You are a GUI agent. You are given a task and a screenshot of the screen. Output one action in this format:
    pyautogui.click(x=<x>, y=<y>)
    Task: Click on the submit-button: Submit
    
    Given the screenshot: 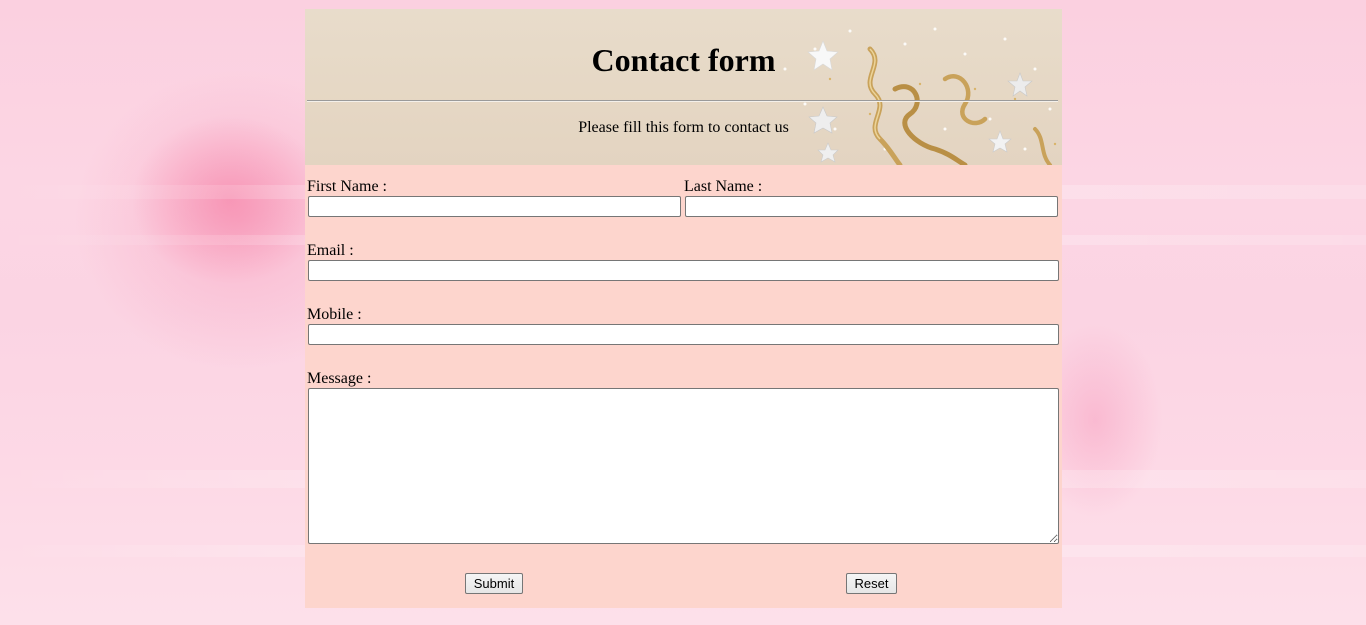 What is the action you would take?
    pyautogui.click(x=494, y=583)
    